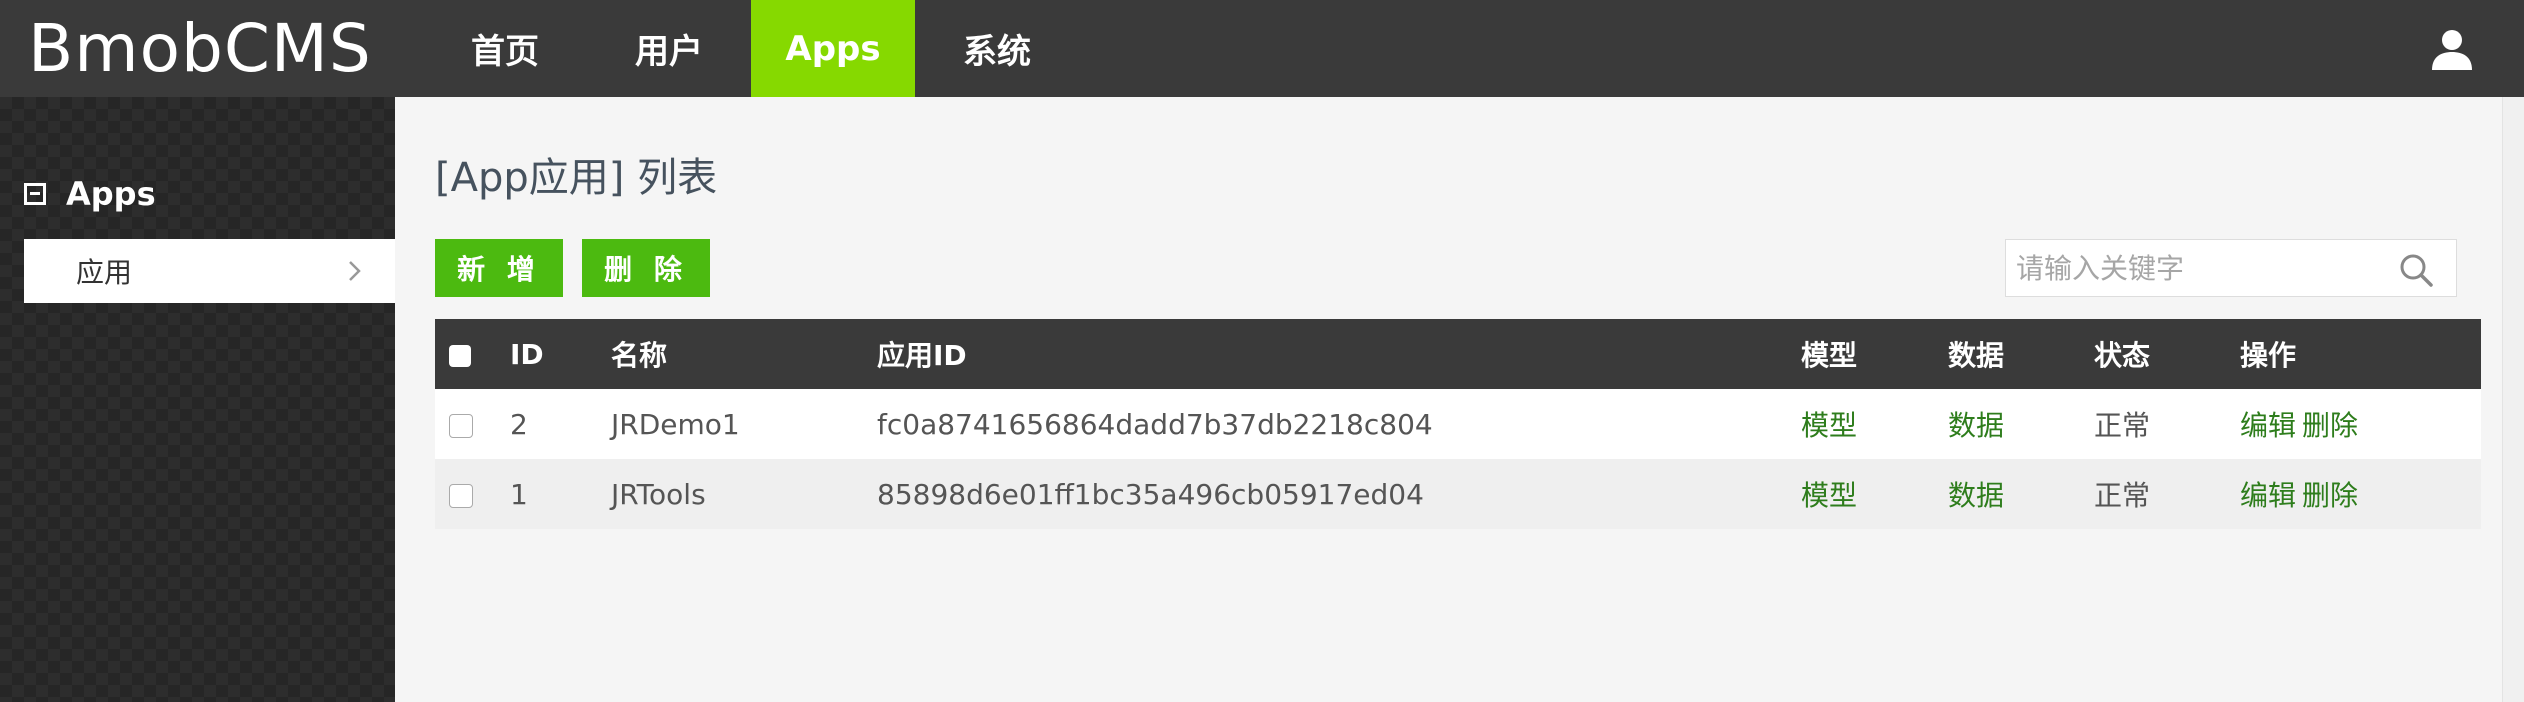  Describe the element at coordinates (744, 354) in the screenshot. I see `header-name: 名称` at that location.